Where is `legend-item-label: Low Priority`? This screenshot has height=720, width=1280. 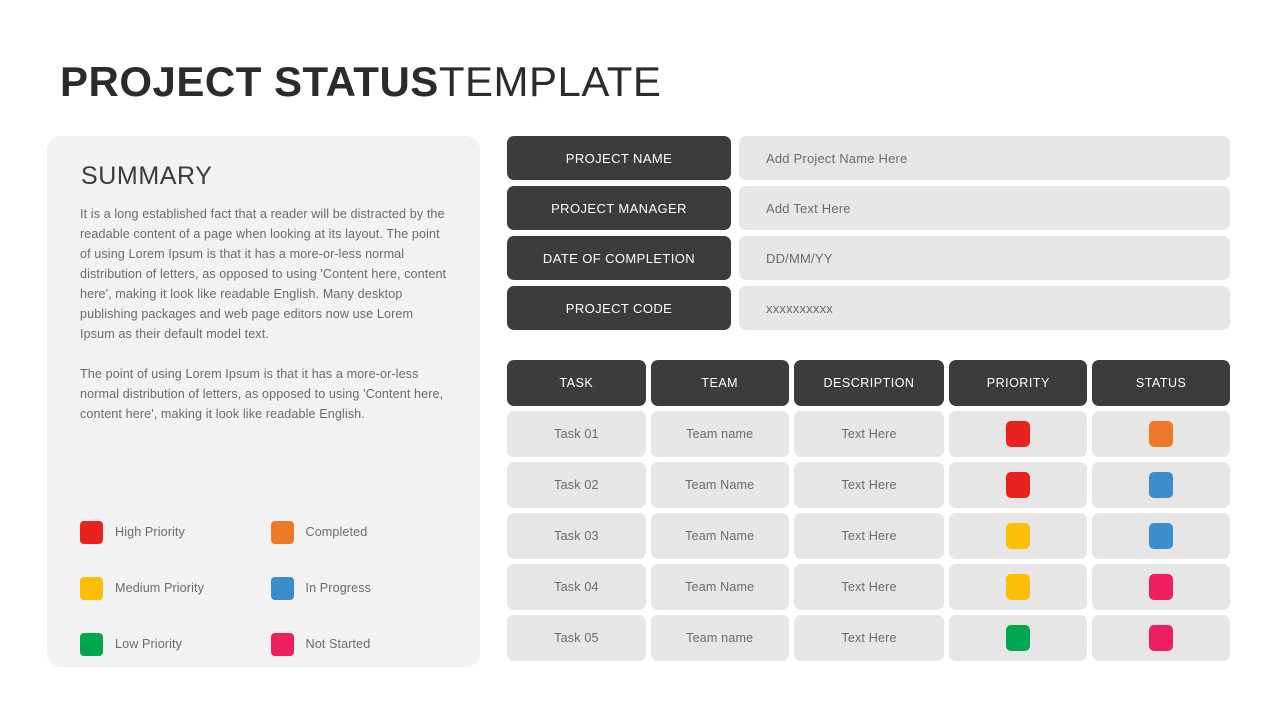
legend-item-label: Low Priority is located at coordinates (148, 644).